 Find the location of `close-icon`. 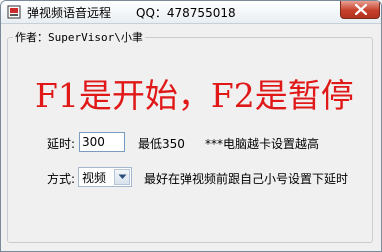

close-icon is located at coordinates (361, 9).